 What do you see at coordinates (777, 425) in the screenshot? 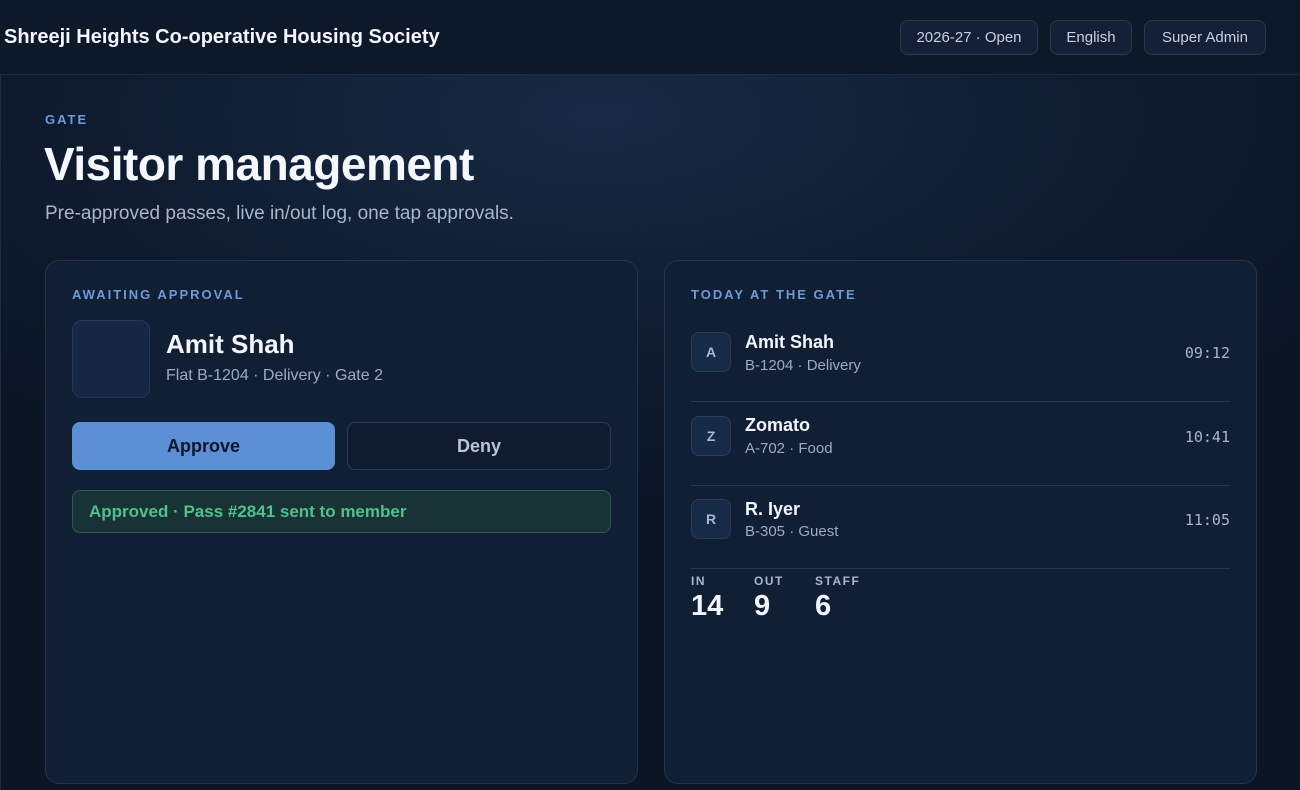
I see `log-visitor-name: Zomato` at bounding box center [777, 425].